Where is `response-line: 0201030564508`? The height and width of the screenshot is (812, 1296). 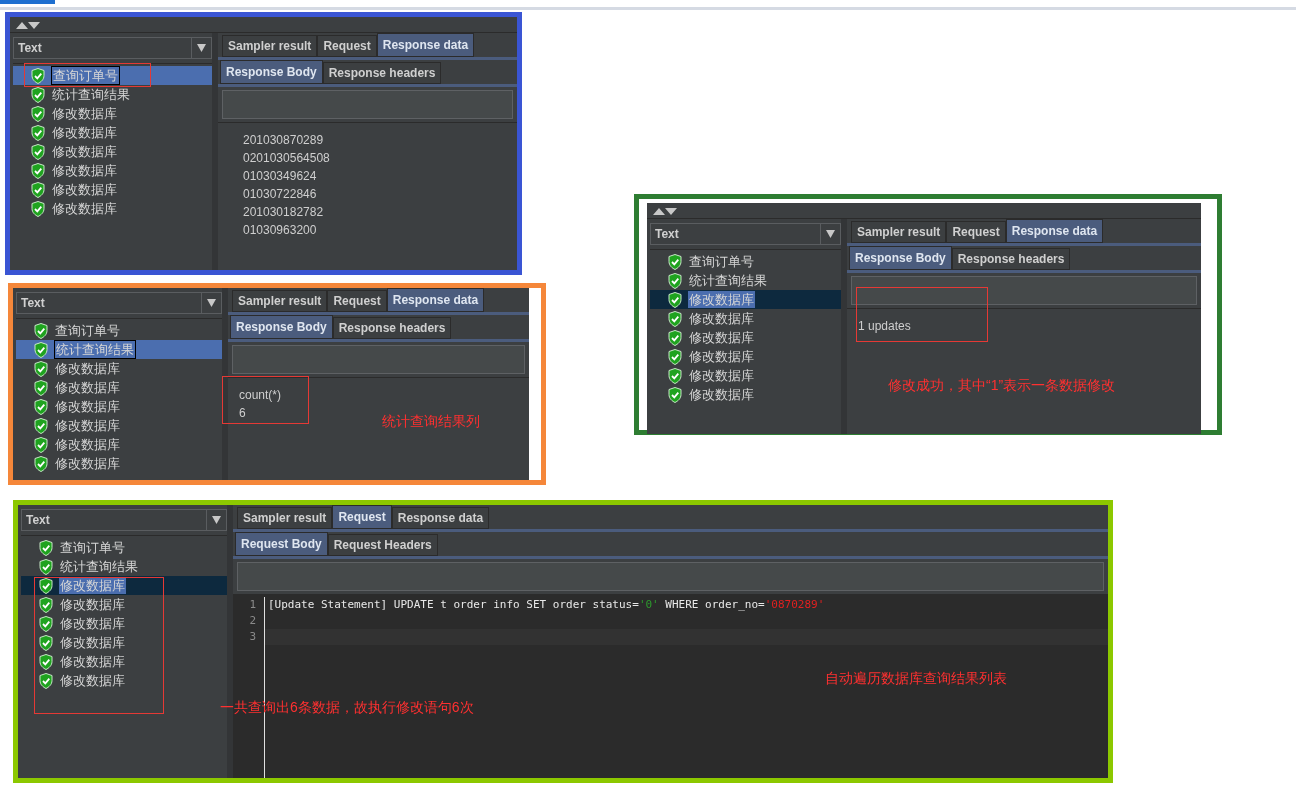
response-line: 0201030564508 is located at coordinates (286, 158).